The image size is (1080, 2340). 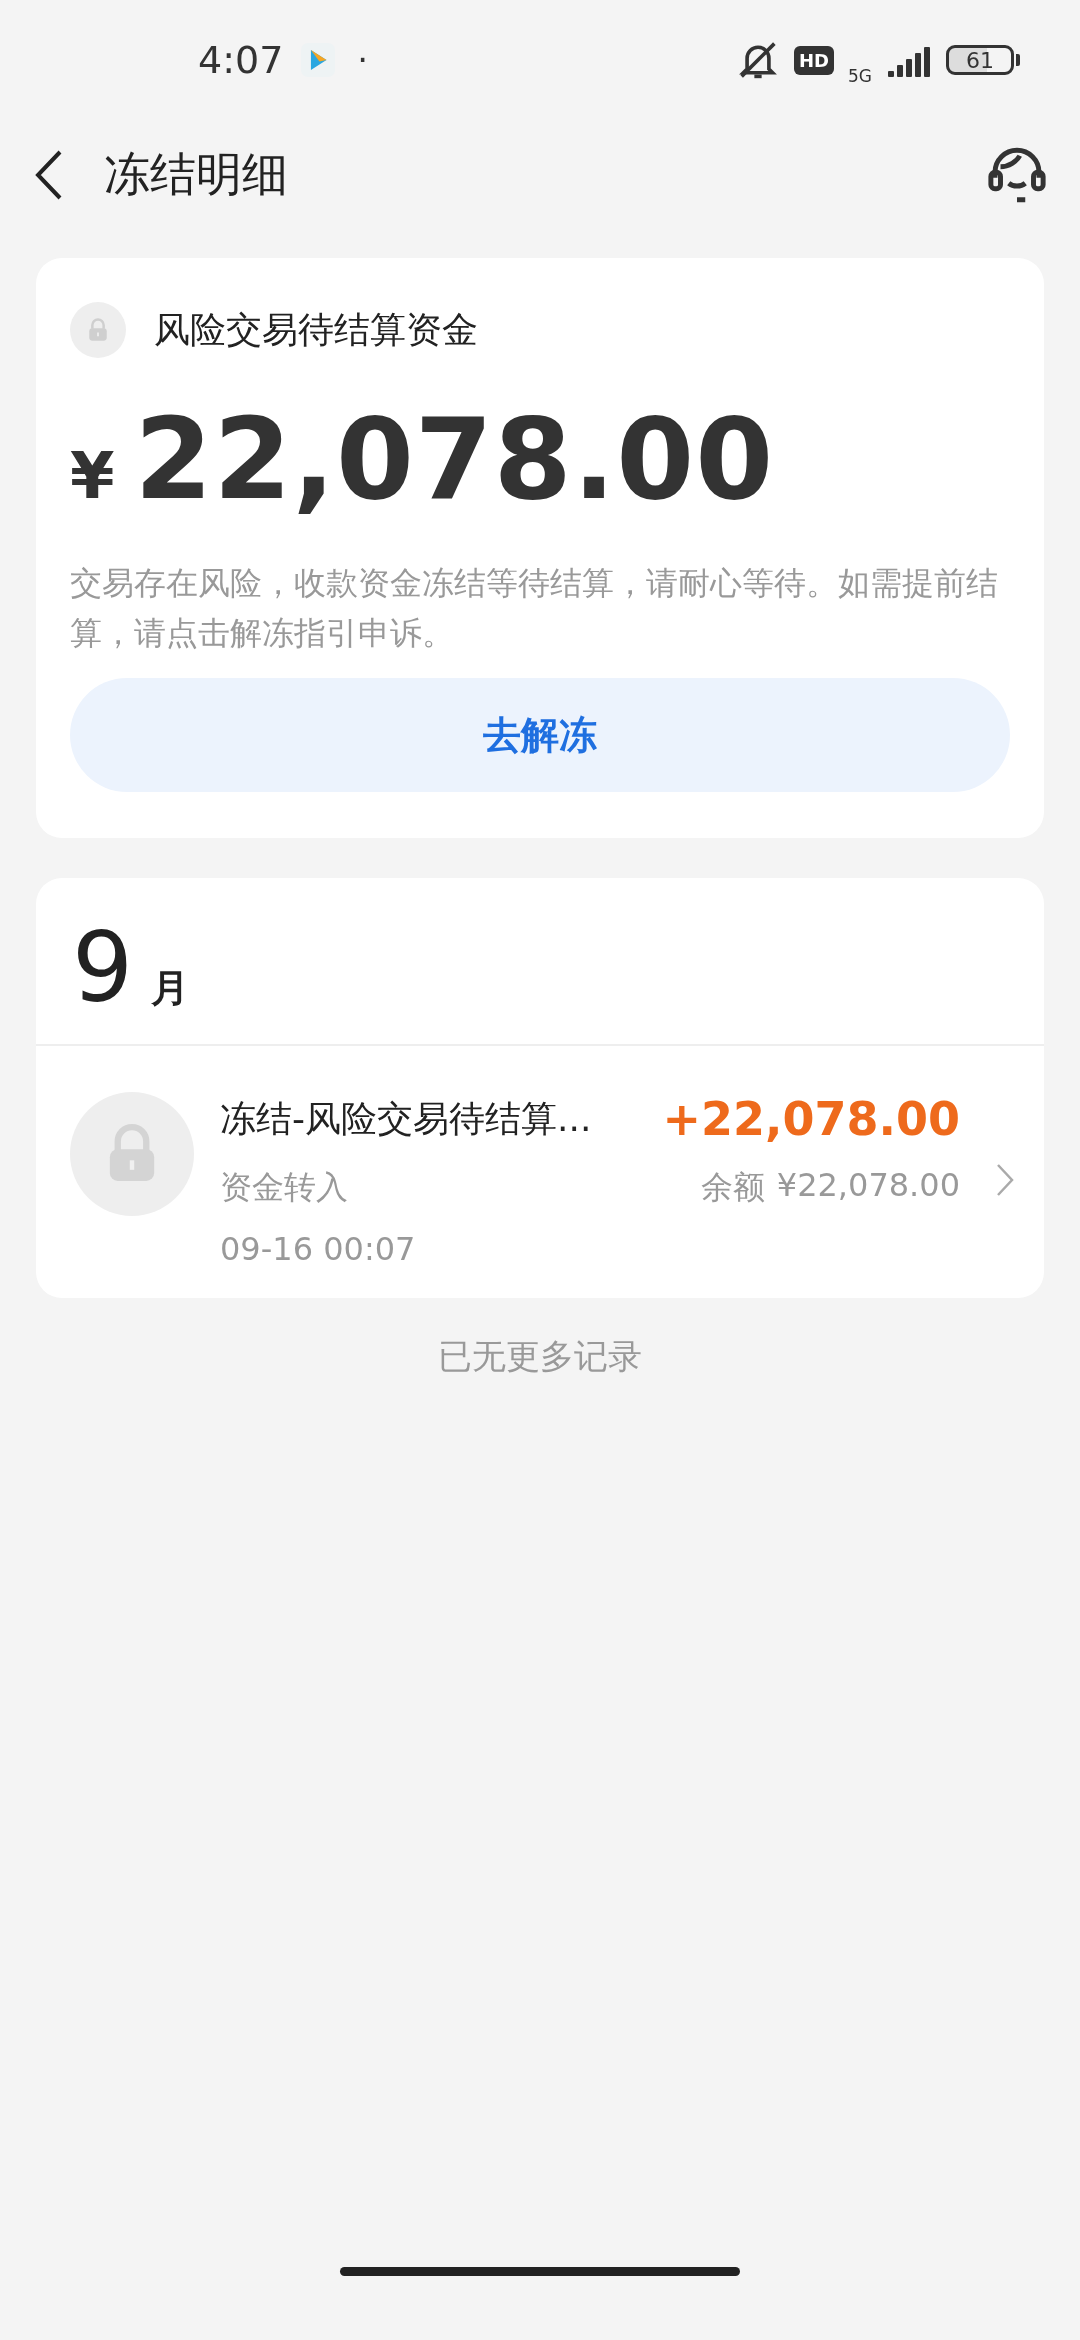 What do you see at coordinates (92, 476) in the screenshot?
I see `currency-symbol: ¥` at bounding box center [92, 476].